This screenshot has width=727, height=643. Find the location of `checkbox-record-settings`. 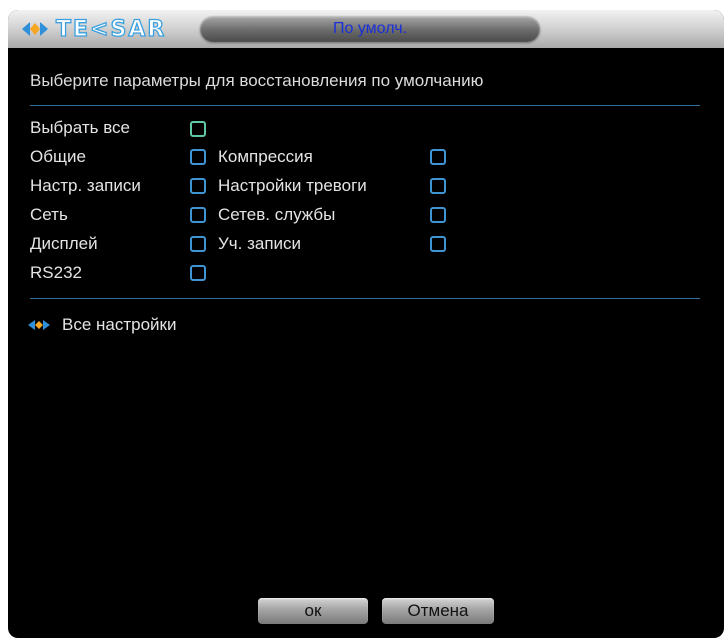

checkbox-record-settings is located at coordinates (198, 186).